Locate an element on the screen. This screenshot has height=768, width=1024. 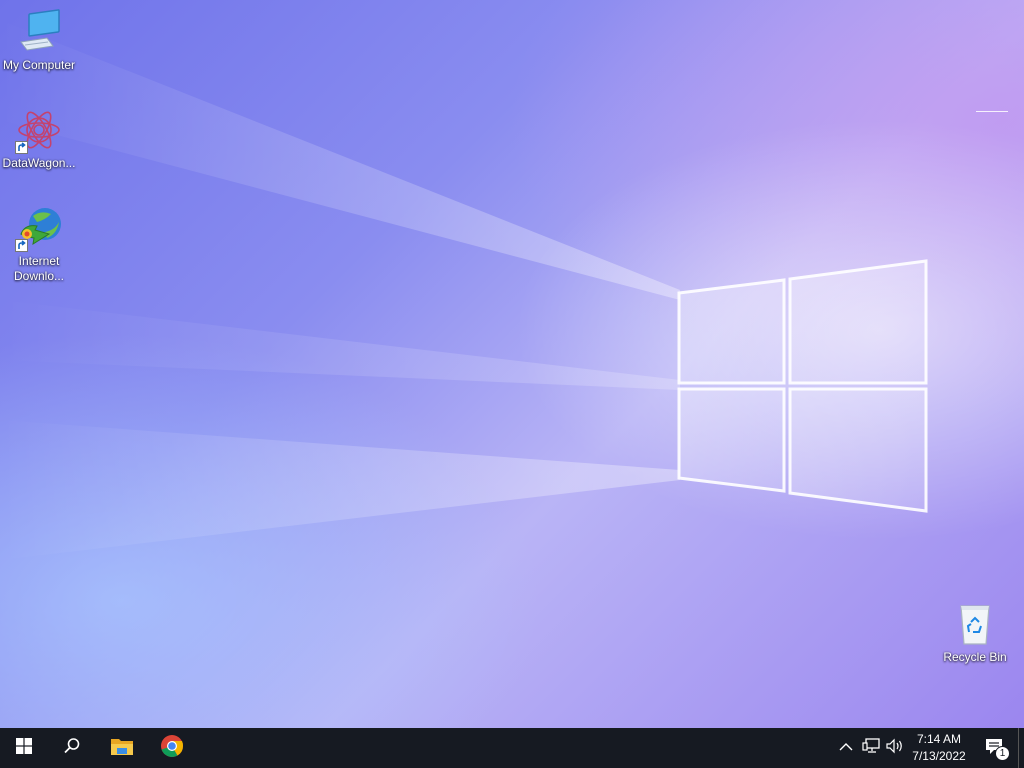
network-icon is located at coordinates (871, 748).